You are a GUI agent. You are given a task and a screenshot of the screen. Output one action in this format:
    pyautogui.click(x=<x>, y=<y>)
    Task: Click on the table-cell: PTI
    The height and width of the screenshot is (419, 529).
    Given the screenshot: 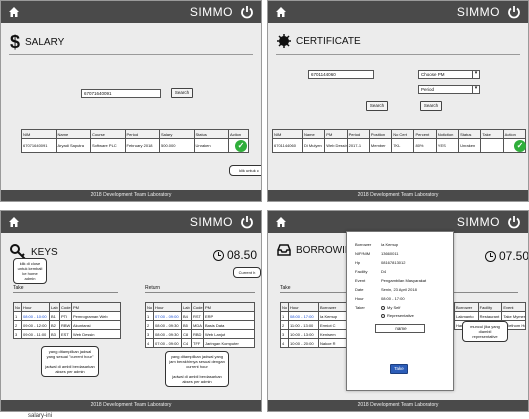 What is the action you would take?
    pyautogui.click(x=65, y=316)
    